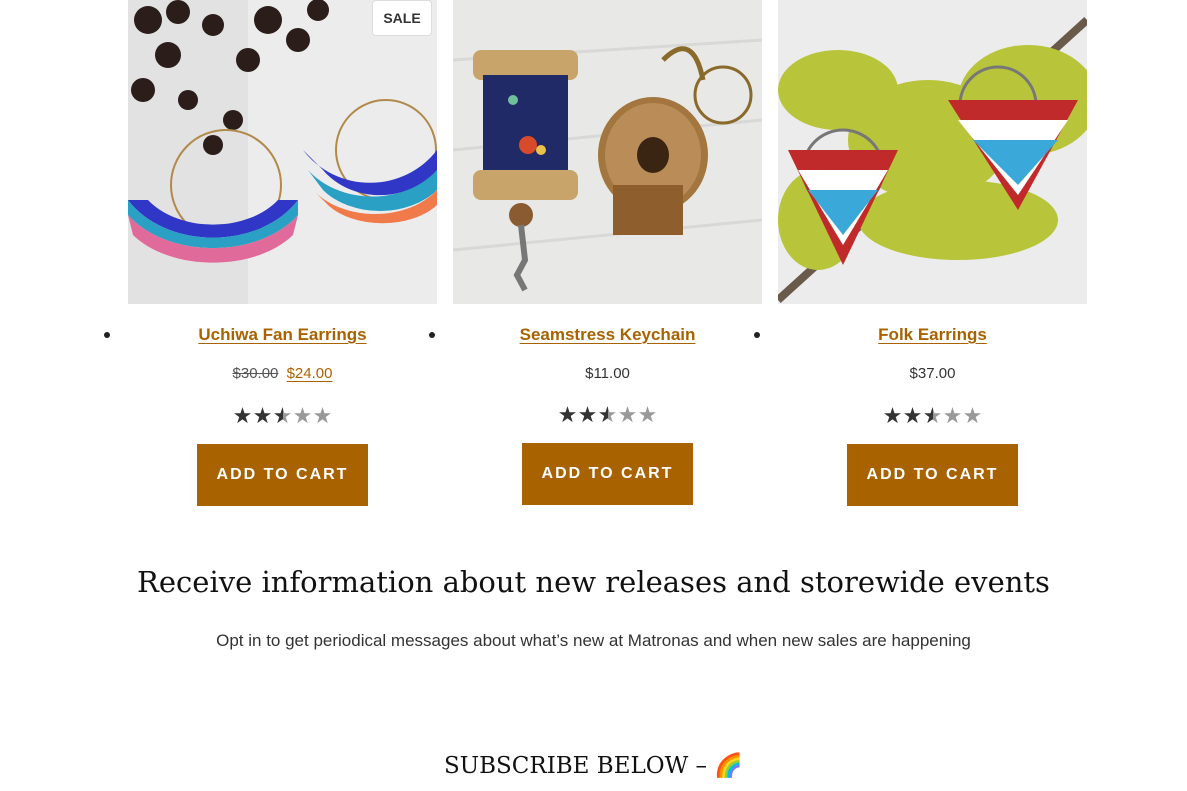 The image size is (1187, 791). I want to click on product-title-link: Seamstress Keychain, so click(607, 335).